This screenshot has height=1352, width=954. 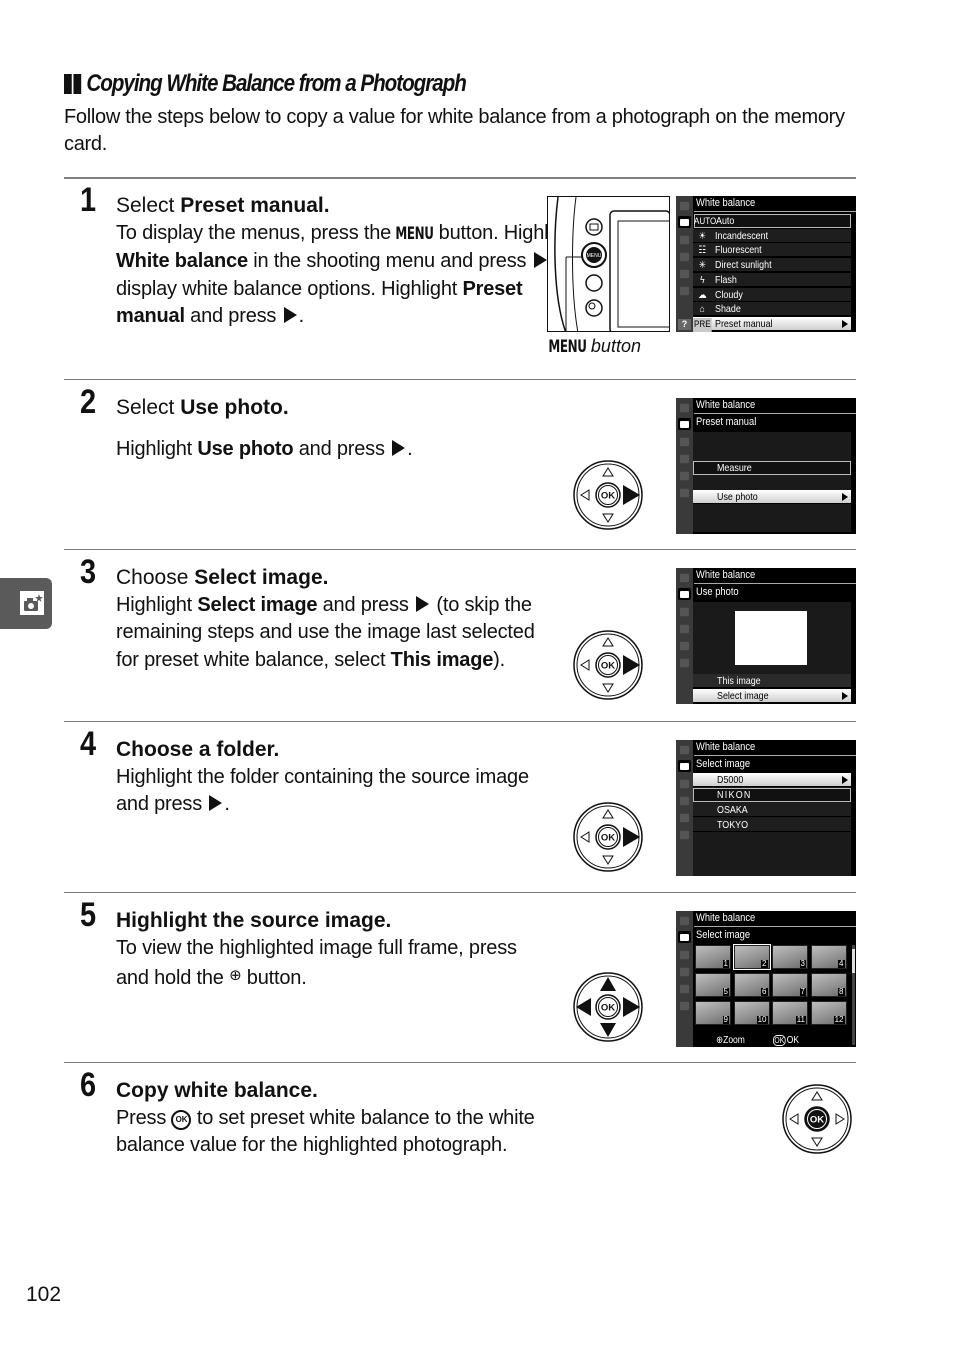 I want to click on menu-button-caption: MENU button, so click(x=594, y=346).